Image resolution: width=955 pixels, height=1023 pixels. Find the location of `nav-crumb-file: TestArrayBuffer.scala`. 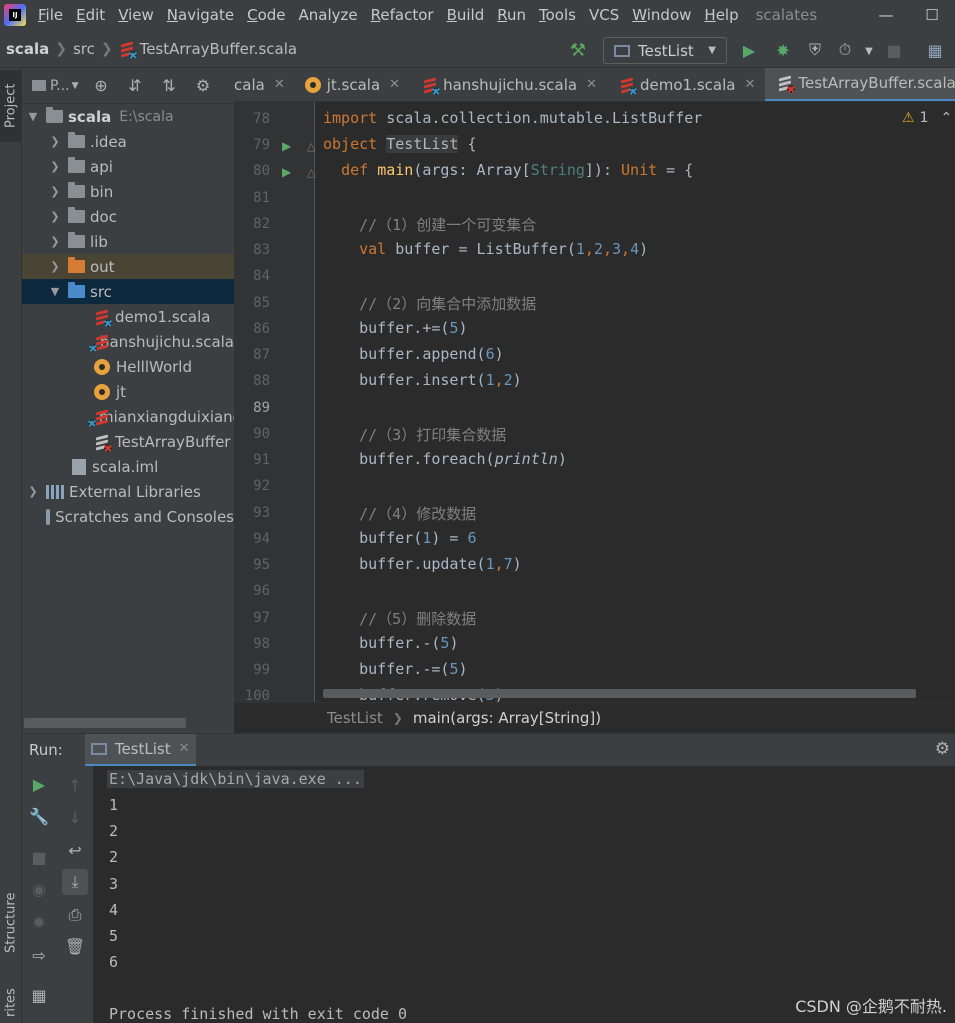

nav-crumb-file: TestArrayBuffer.scala is located at coordinates (208, 49).